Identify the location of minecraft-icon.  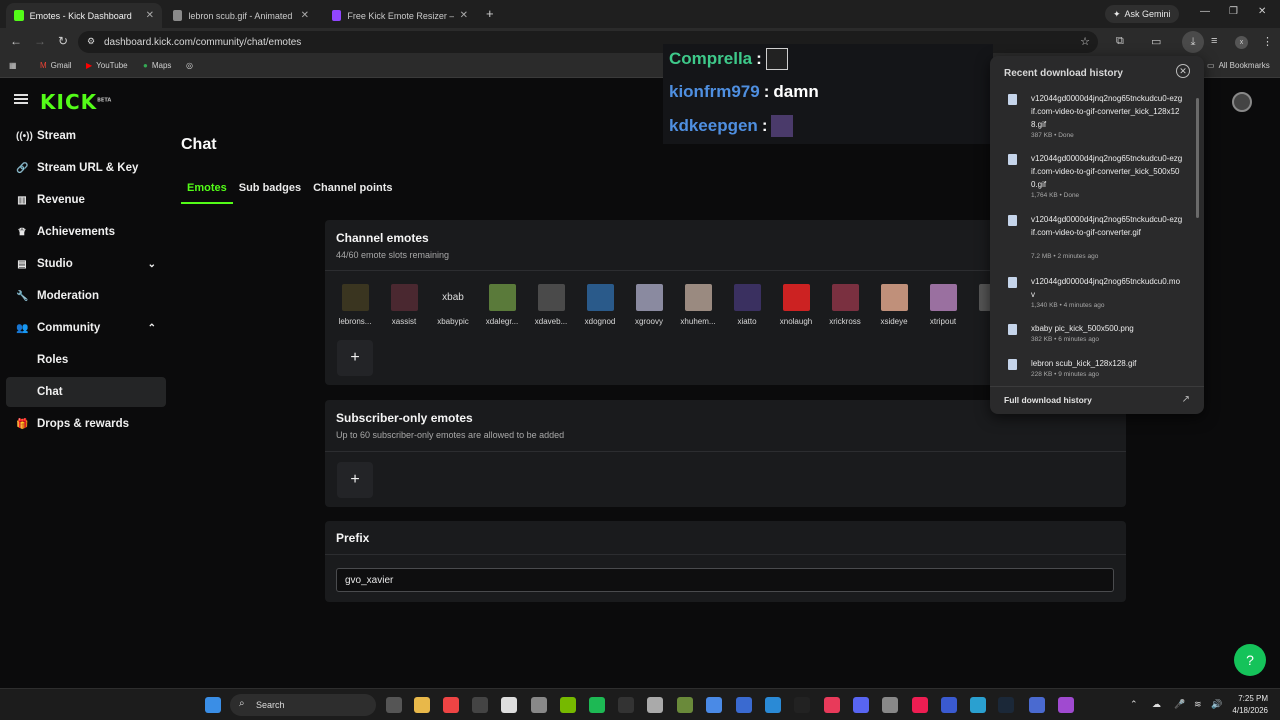
(685, 705).